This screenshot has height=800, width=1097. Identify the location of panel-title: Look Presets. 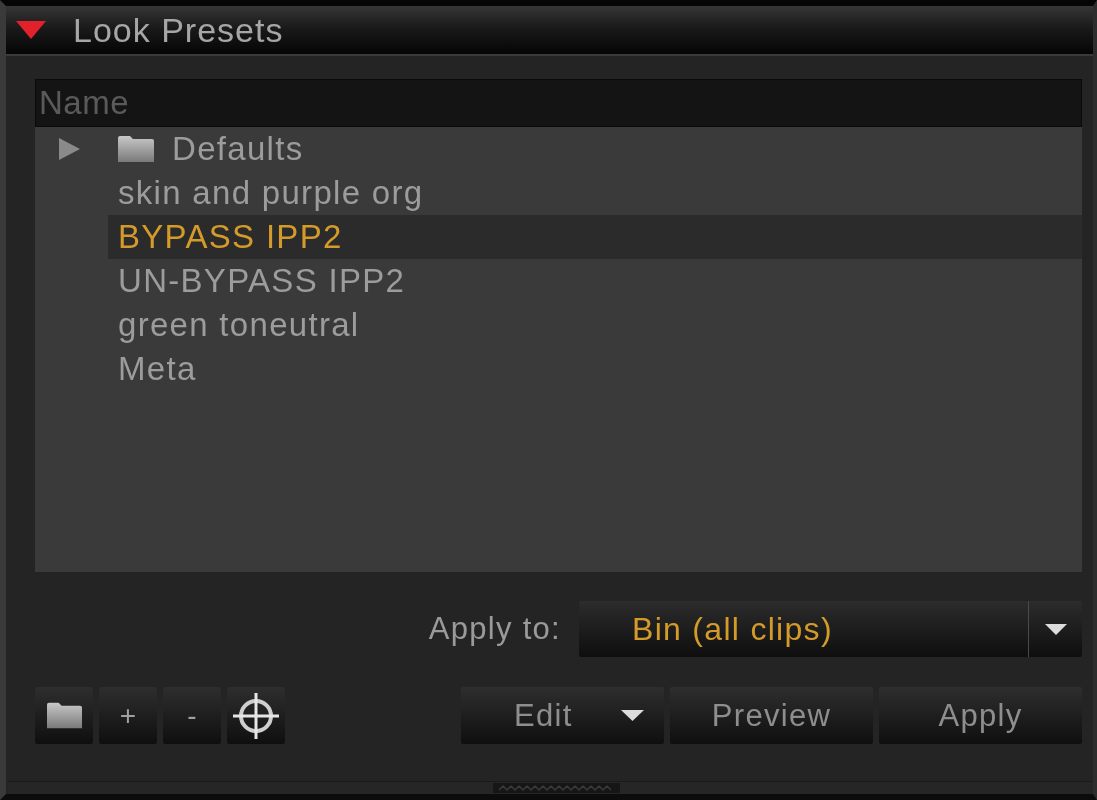
(178, 30).